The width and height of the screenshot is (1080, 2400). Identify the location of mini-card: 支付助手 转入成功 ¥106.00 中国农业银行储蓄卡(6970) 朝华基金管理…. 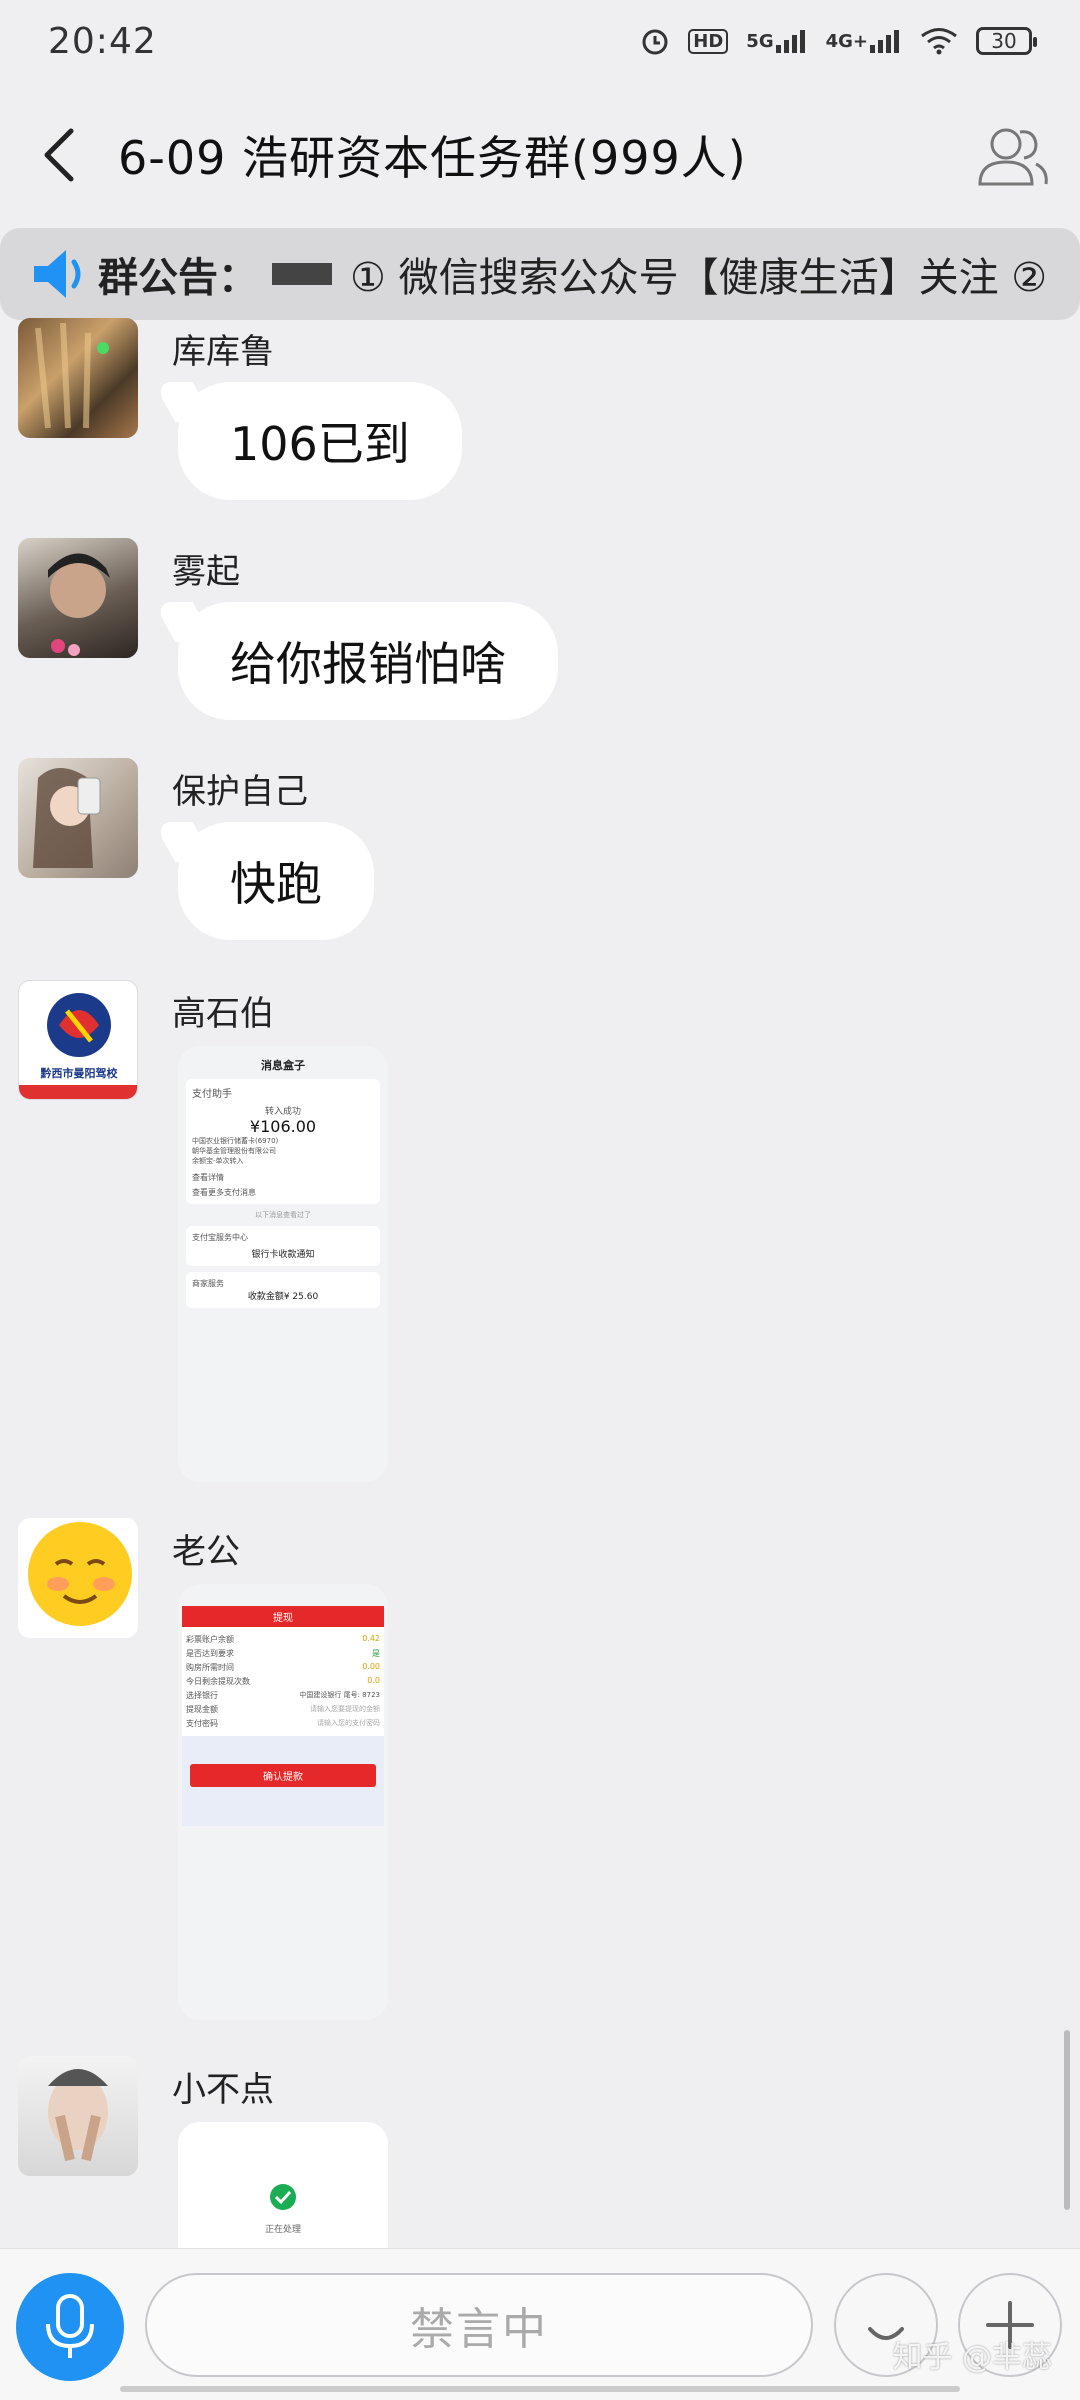
(283, 1141).